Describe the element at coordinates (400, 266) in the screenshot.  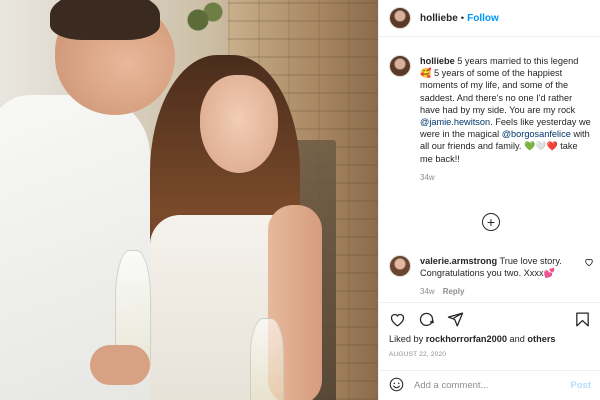
I see `commenter-avatar` at that location.